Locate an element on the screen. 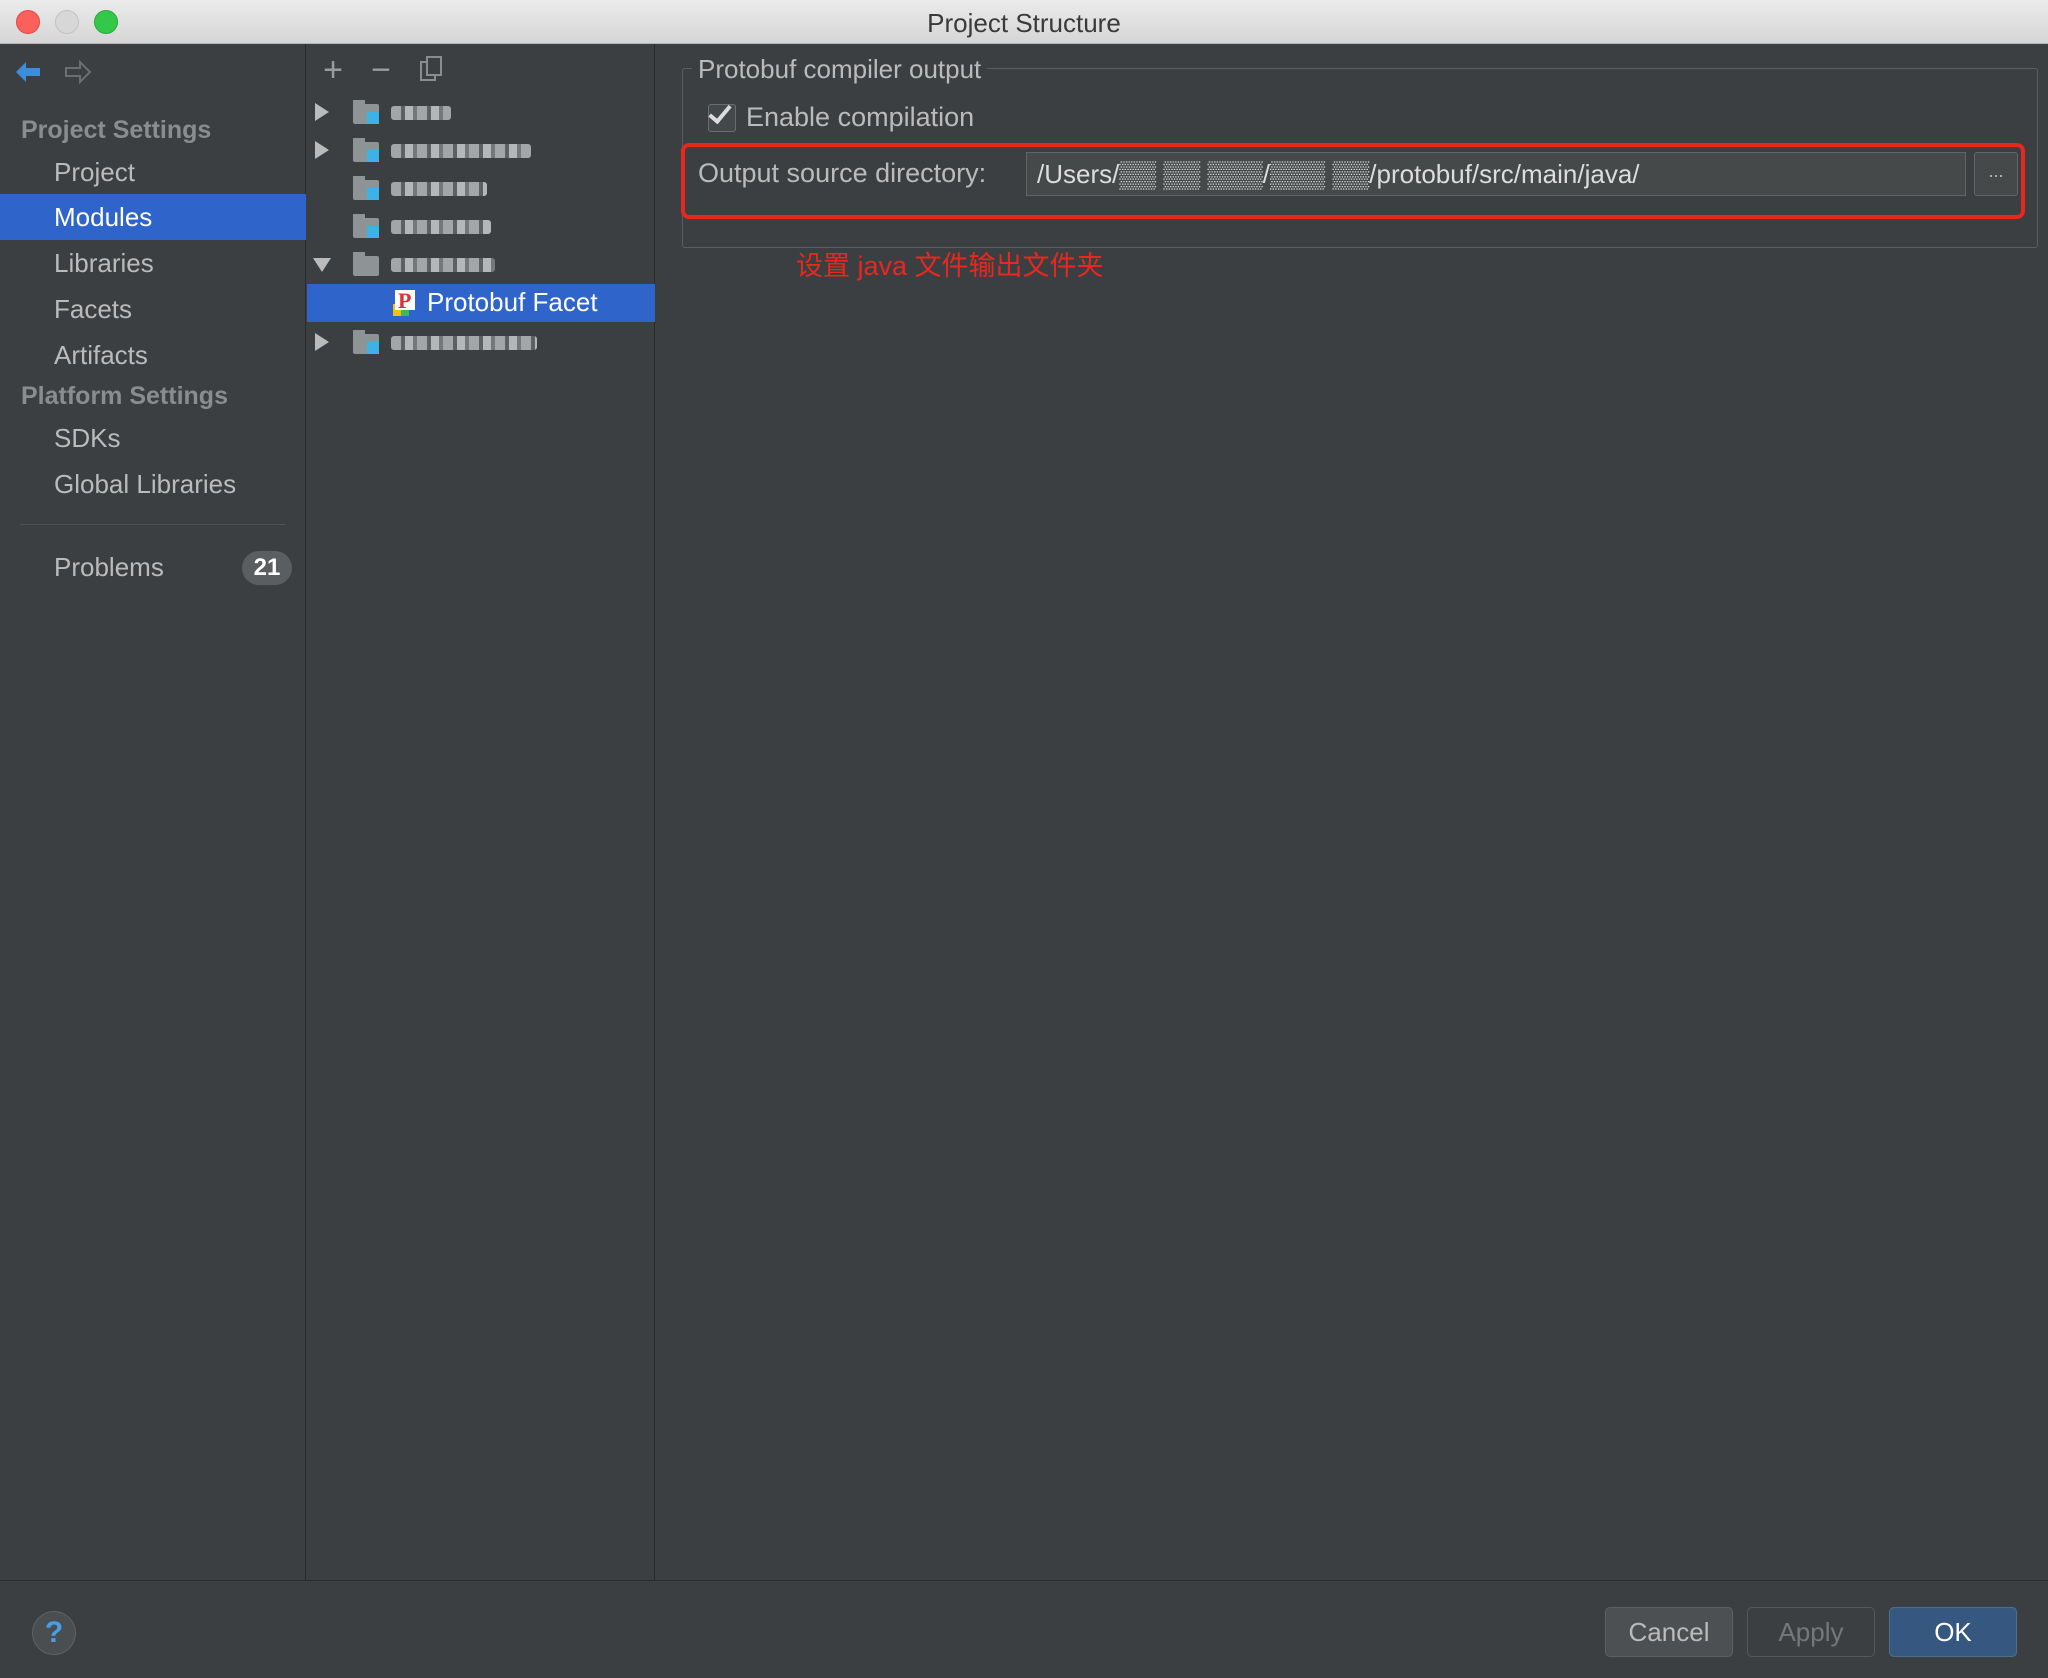 The width and height of the screenshot is (2048, 1678). add-icon: + is located at coordinates (333, 70).